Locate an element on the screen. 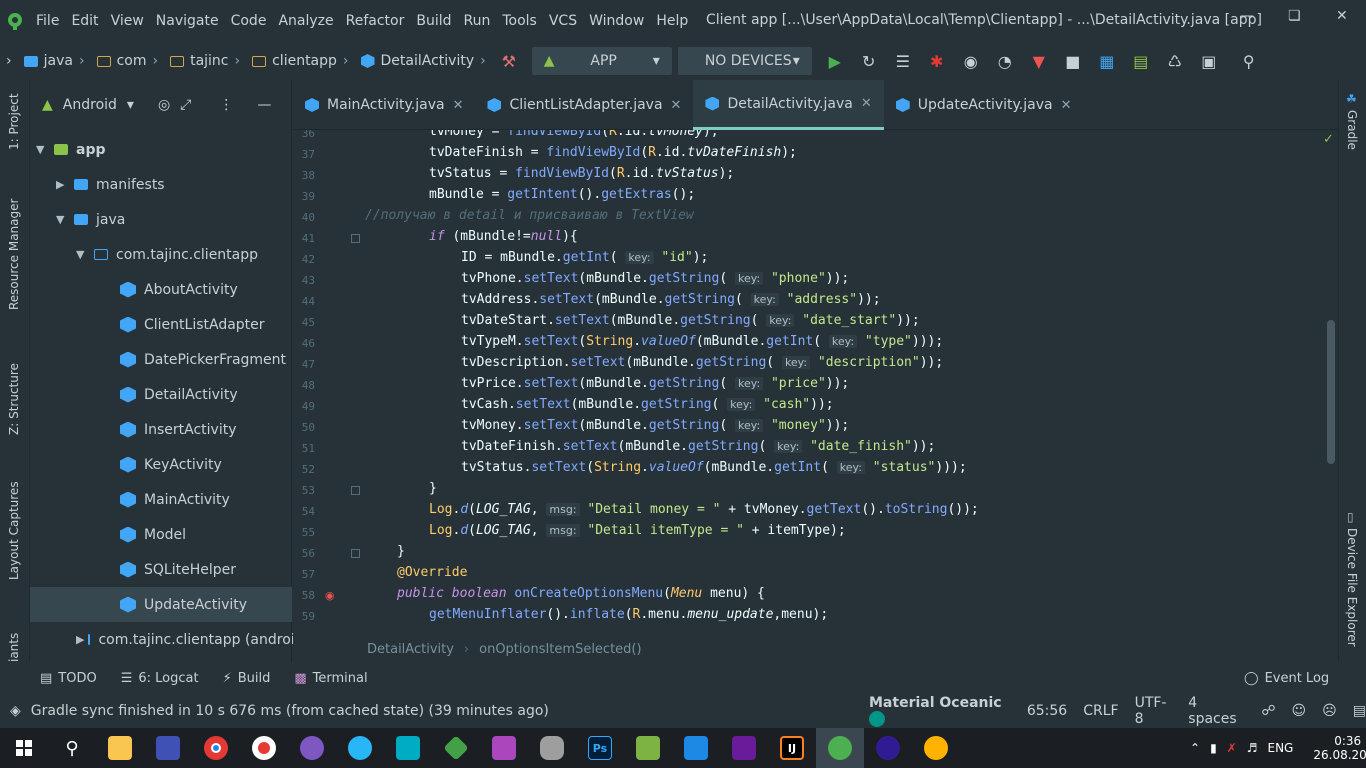  git-icon is located at coordinates (456, 748).